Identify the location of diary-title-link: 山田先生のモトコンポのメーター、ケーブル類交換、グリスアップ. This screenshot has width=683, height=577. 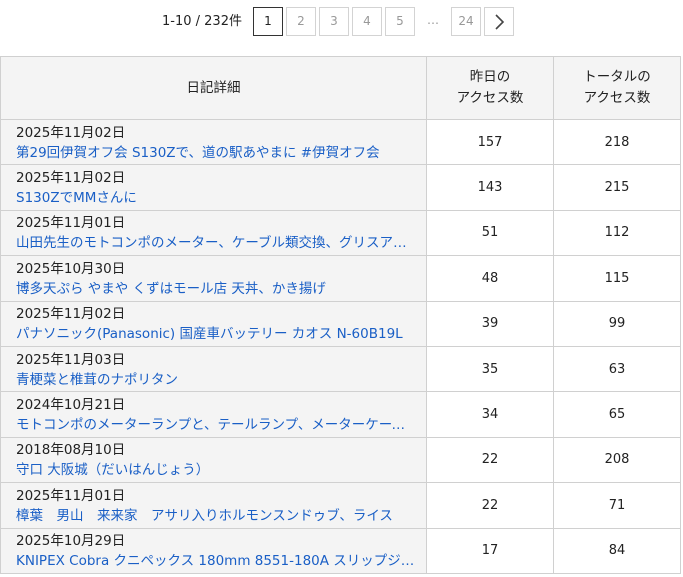
(217, 243).